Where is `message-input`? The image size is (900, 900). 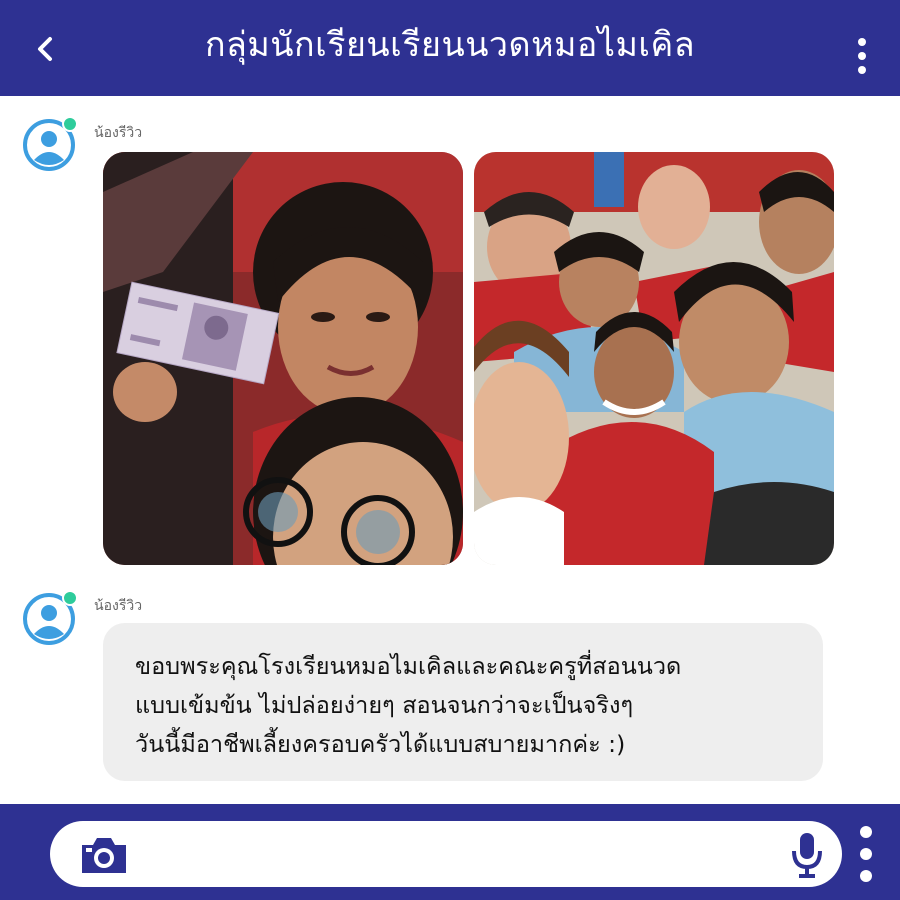
message-input is located at coordinates (446, 854).